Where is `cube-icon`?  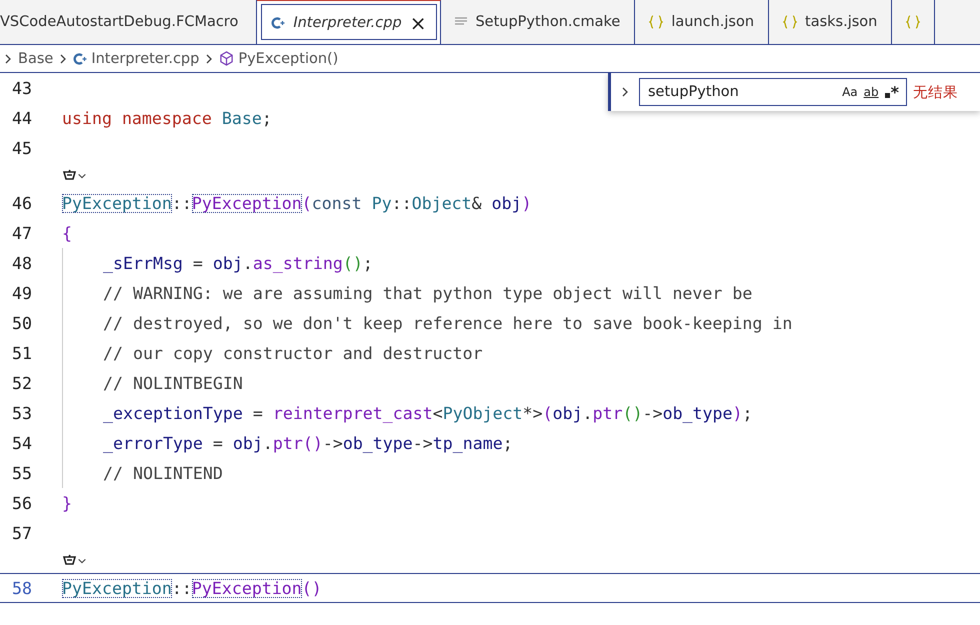 cube-icon is located at coordinates (226, 58).